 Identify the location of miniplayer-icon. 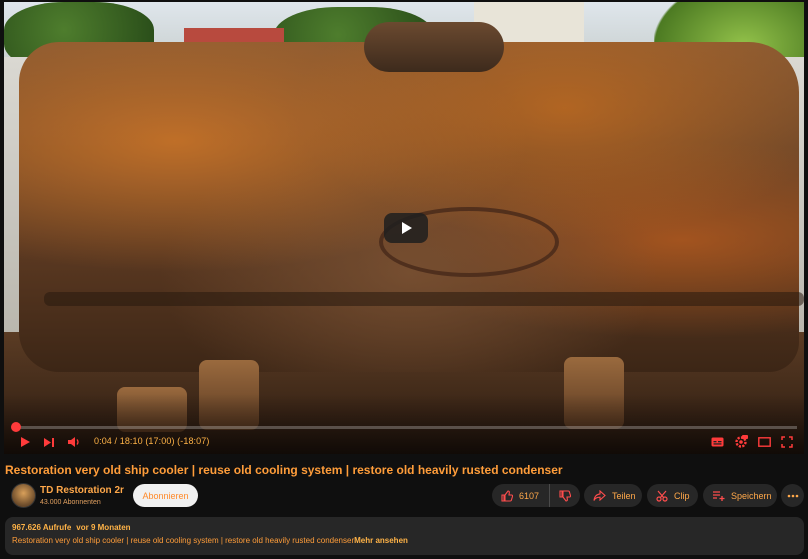
(764, 442).